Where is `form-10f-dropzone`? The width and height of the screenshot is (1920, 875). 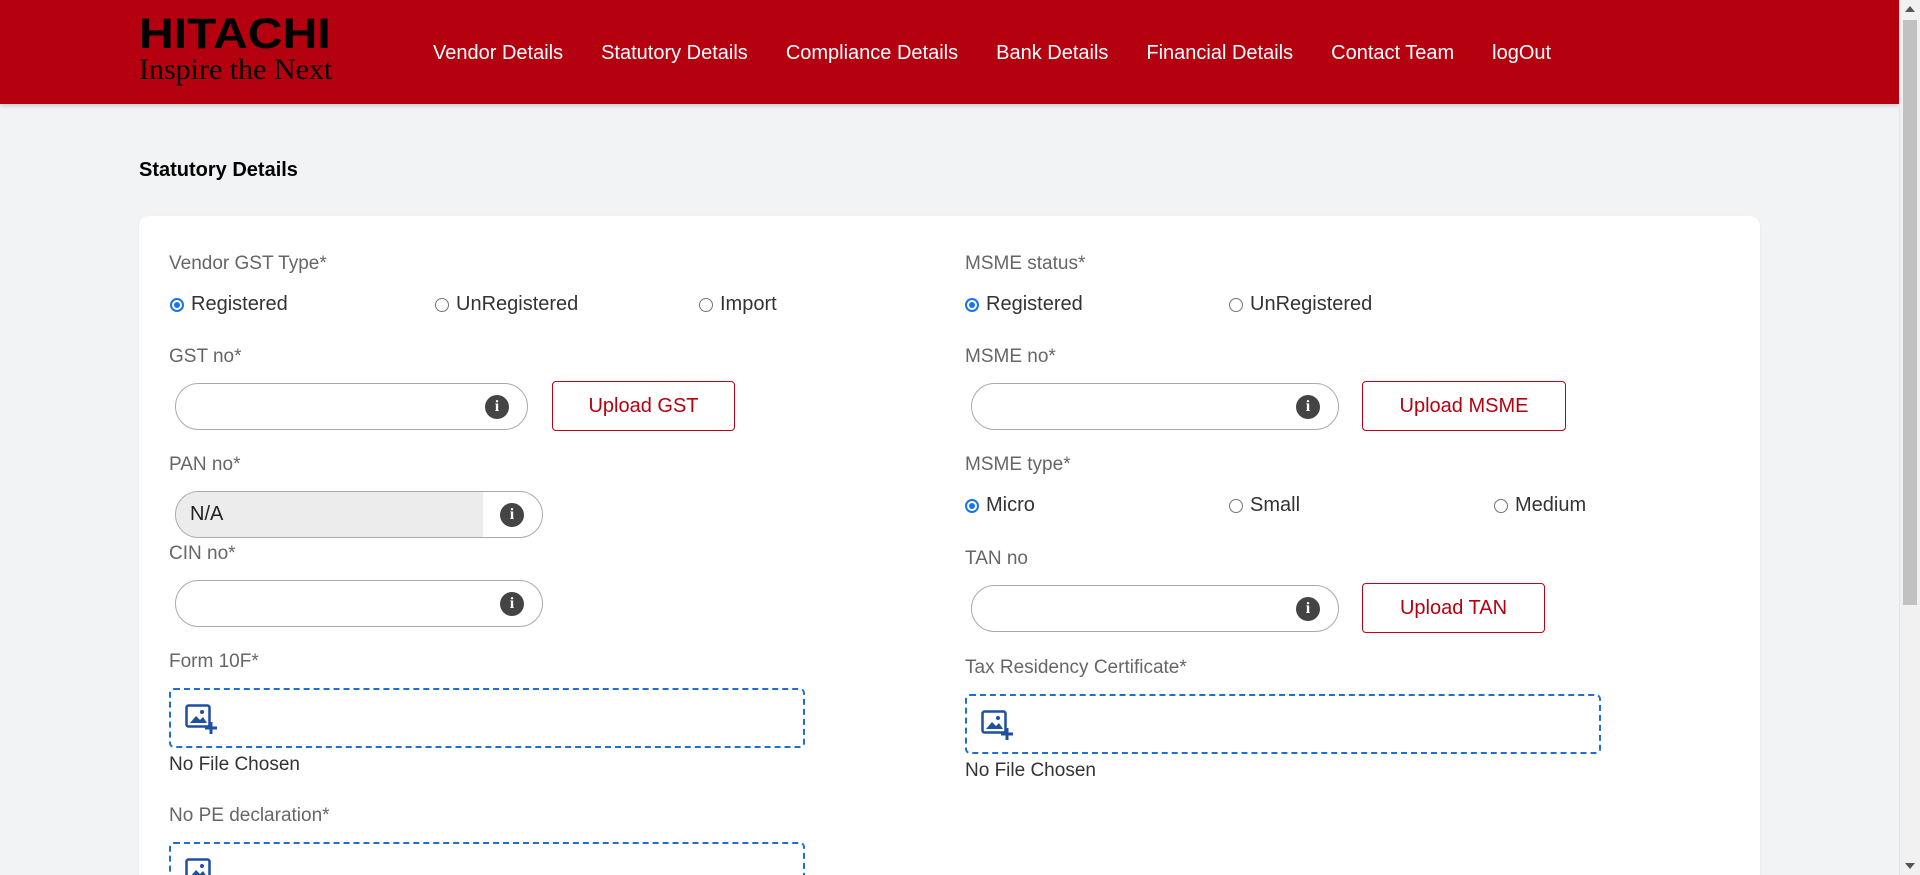
form-10f-dropzone is located at coordinates (487, 718).